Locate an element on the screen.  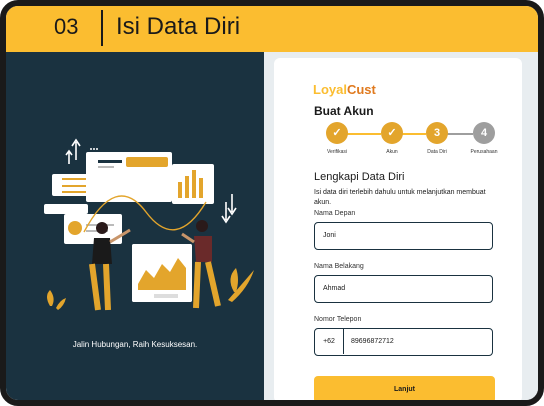
step-3-label: Data Diri is located at coordinates (437, 152).